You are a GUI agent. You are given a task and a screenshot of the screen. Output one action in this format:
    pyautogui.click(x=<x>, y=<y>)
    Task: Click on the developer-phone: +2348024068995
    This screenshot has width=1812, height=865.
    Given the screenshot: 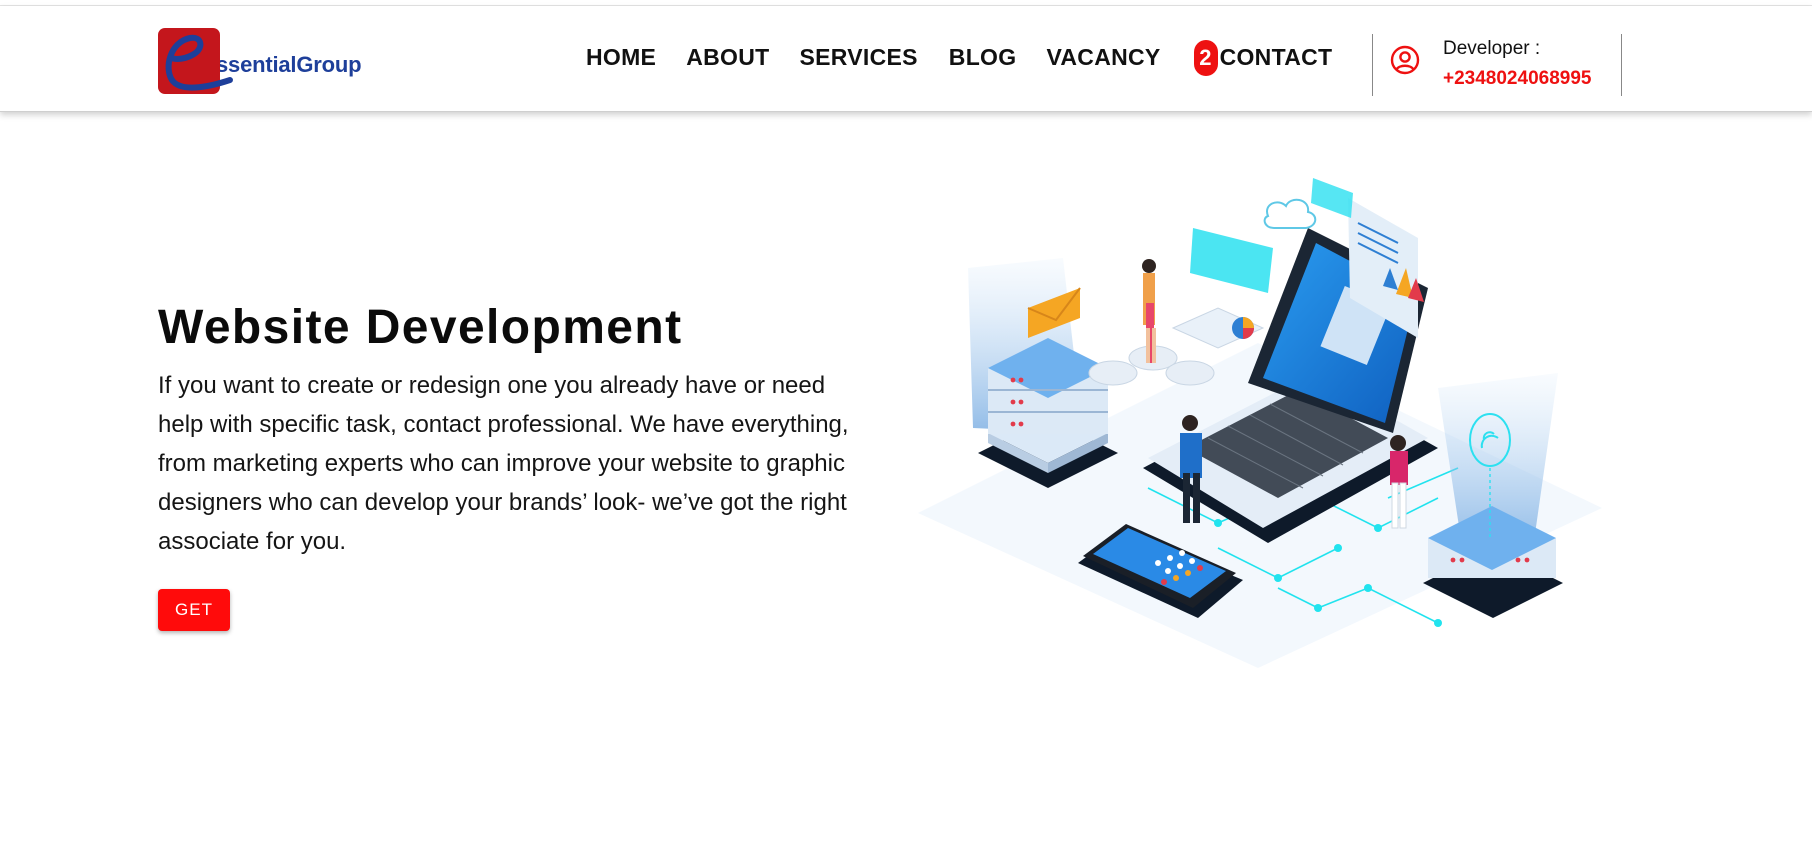 What is the action you would take?
    pyautogui.click(x=1517, y=79)
    